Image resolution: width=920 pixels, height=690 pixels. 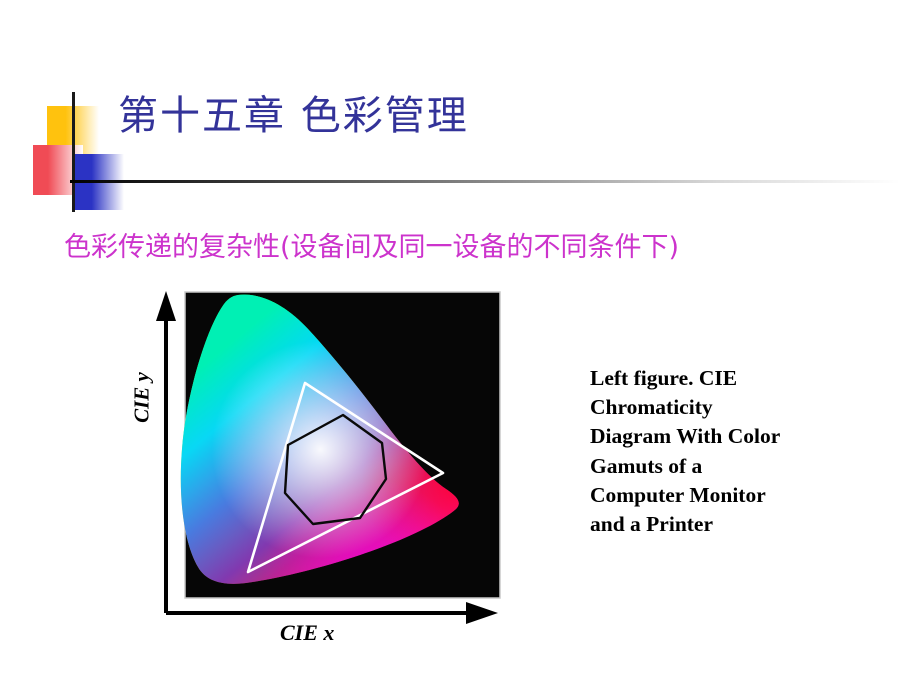 I want to click on x-axis-label: CIE x, so click(x=307, y=632).